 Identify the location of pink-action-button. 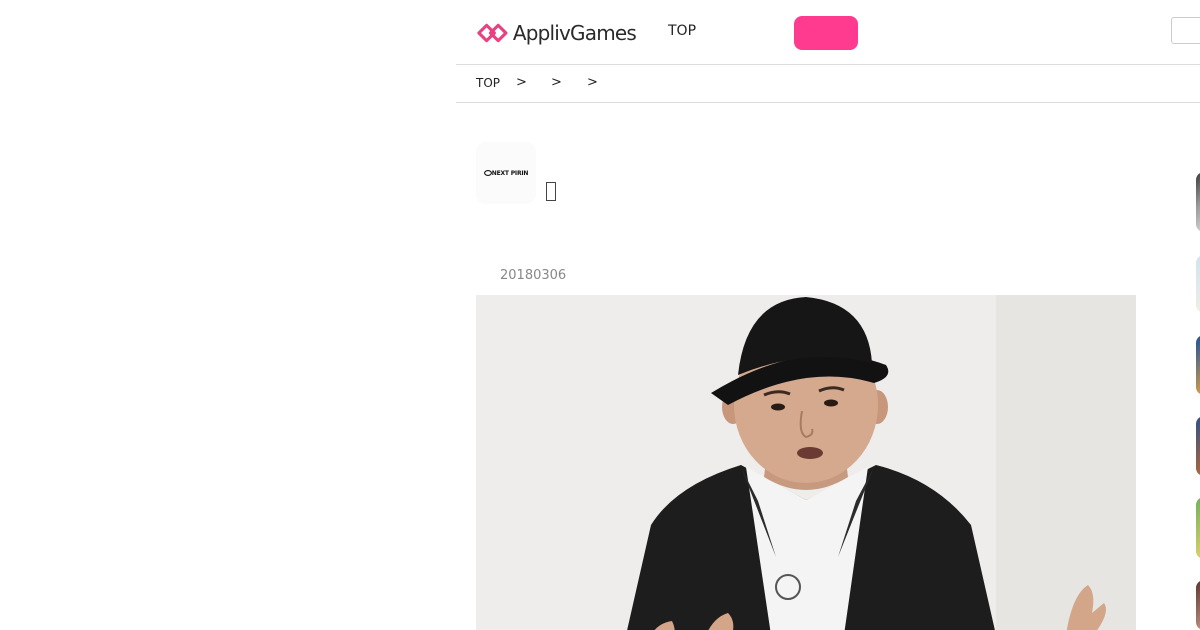
(826, 33).